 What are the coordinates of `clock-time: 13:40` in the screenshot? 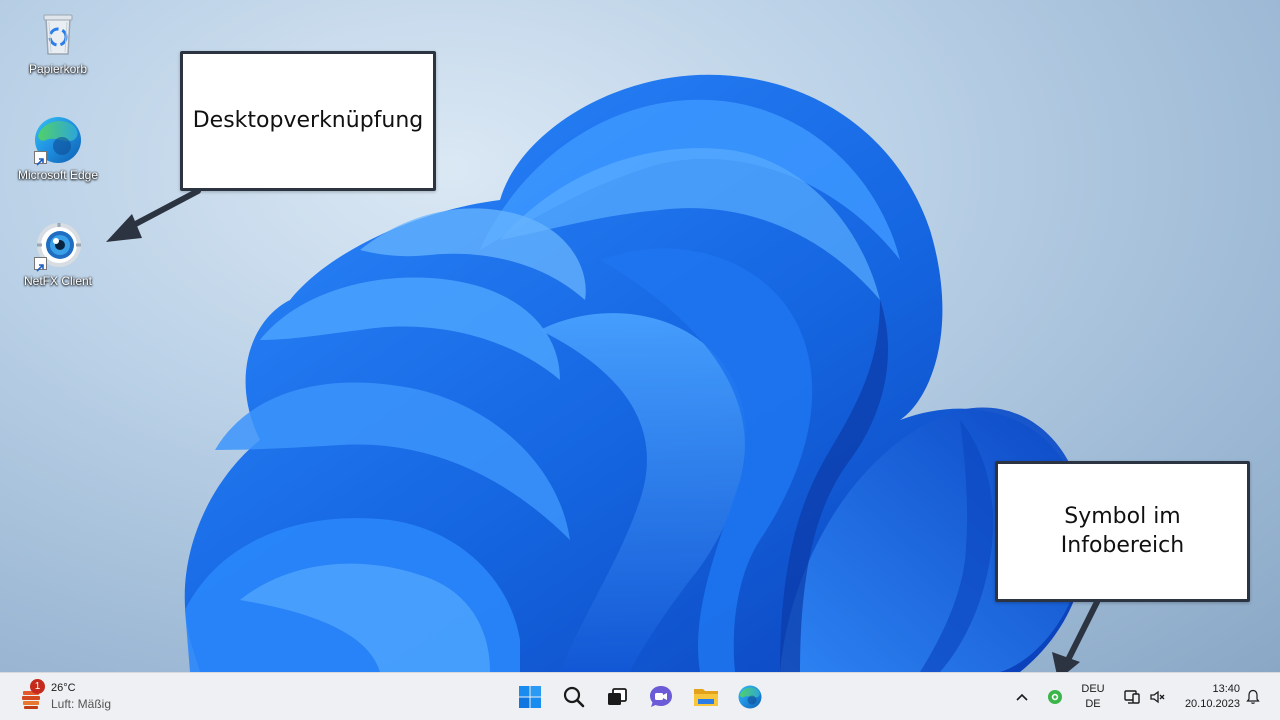 It's located at (1226, 689).